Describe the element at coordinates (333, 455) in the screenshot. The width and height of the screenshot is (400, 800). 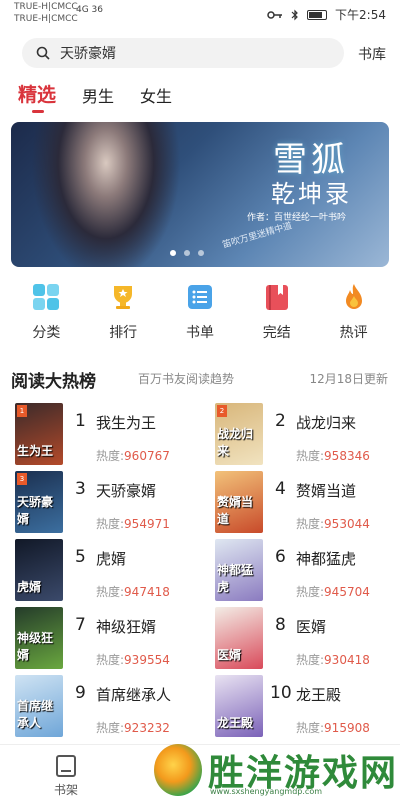
I see `book-heat: 热度:958346` at that location.